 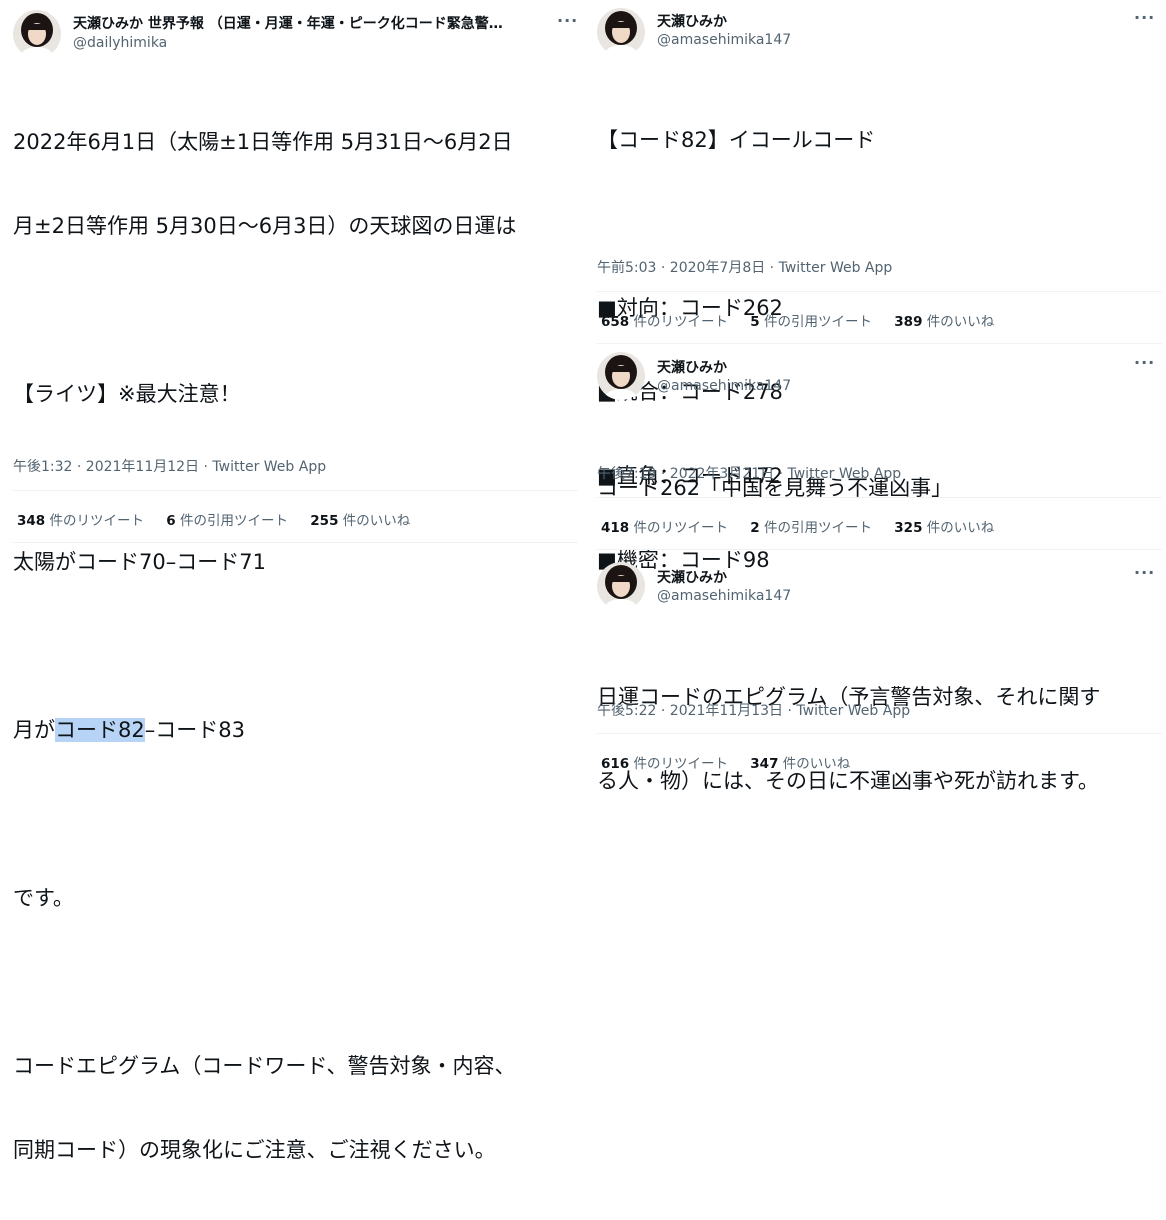 I want to click on tweet-text: コード262「中国を見舞う不運凶事」, so click(x=774, y=488).